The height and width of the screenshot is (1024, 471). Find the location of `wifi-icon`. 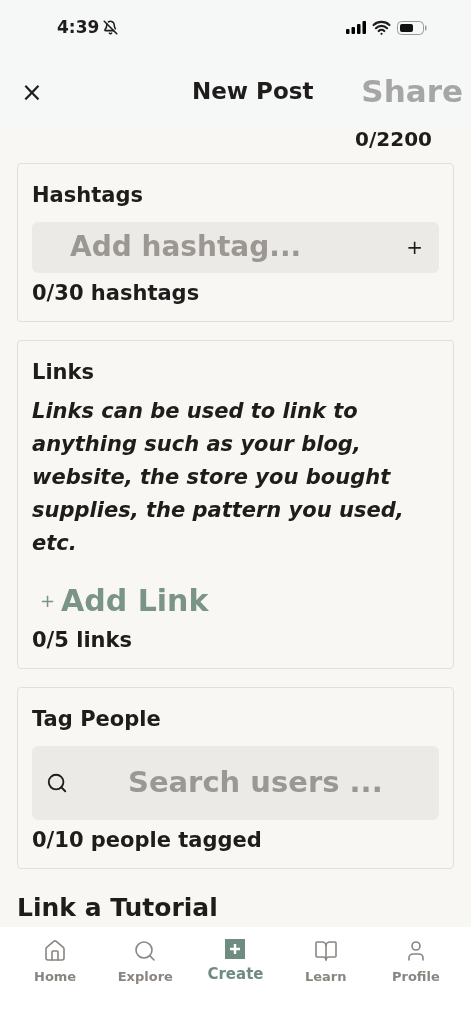

wifi-icon is located at coordinates (381, 27).